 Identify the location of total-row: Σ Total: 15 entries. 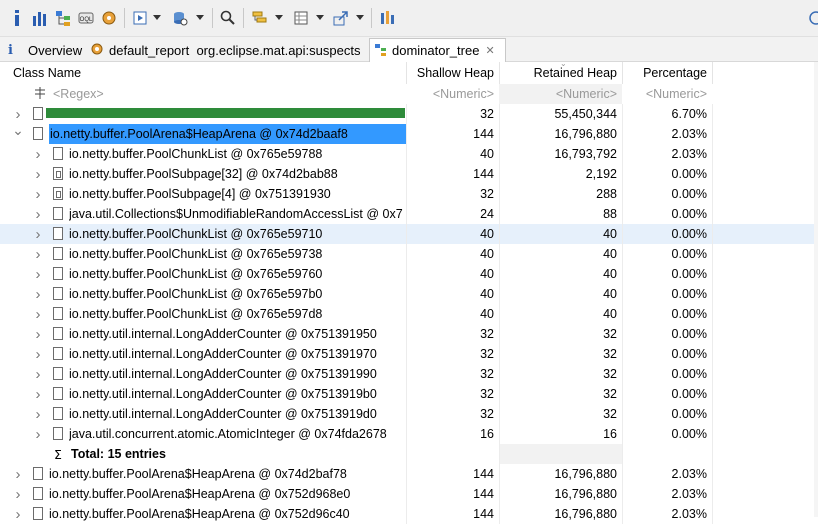
(409, 454).